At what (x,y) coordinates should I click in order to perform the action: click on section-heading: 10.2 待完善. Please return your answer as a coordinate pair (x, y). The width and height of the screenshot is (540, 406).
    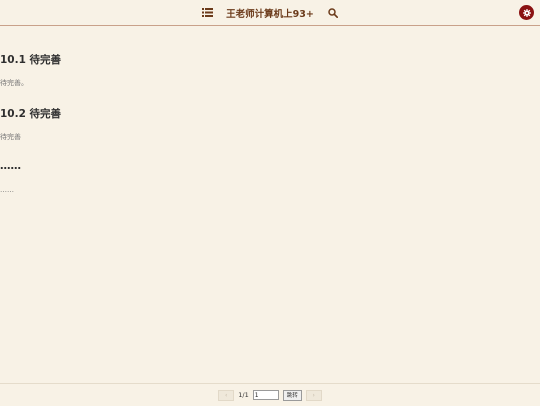
    Looking at the image, I should click on (31, 114).